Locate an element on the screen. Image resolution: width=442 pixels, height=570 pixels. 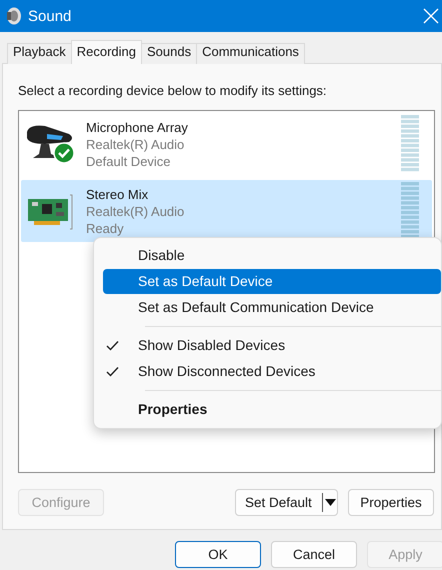
dialog-button: Cancel is located at coordinates (314, 554).